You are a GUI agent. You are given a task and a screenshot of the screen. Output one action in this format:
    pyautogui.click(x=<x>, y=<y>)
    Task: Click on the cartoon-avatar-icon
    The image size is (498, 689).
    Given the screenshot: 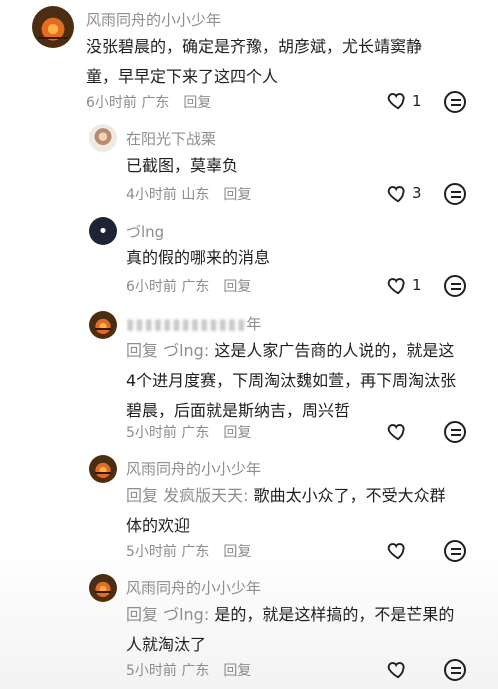 What is the action you would take?
    pyautogui.click(x=103, y=231)
    